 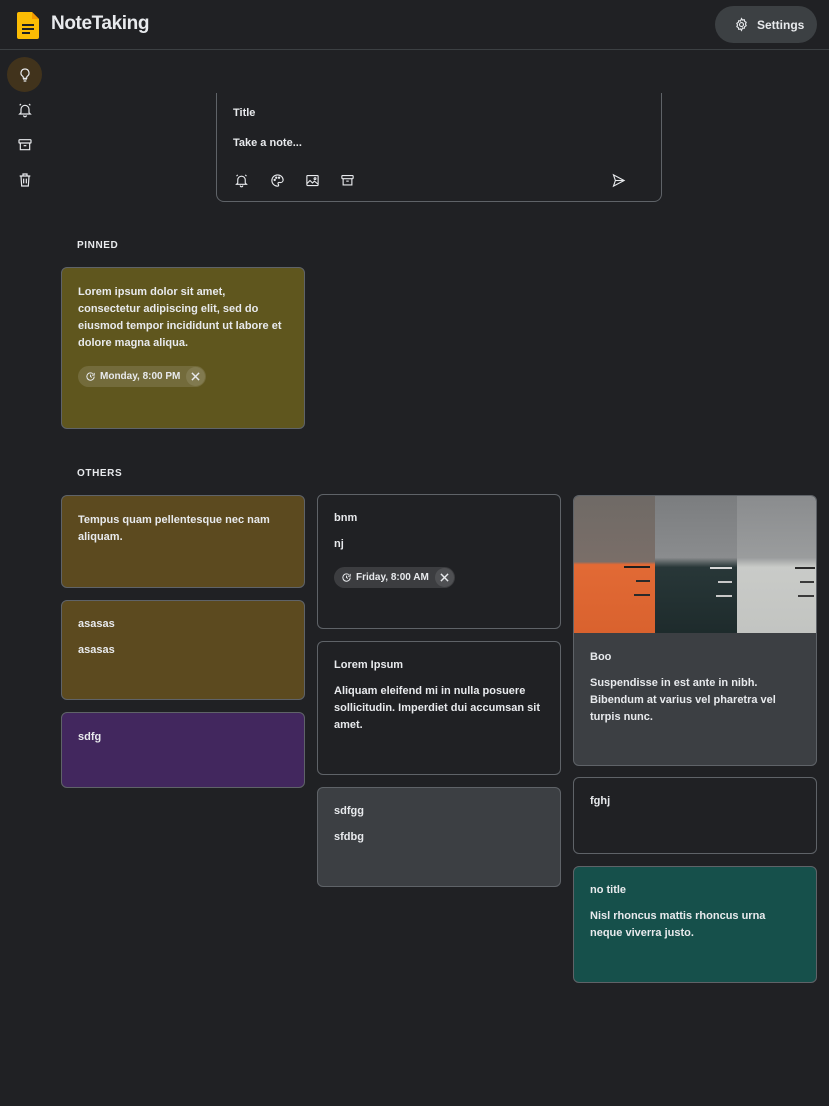 I want to click on app-header: NoteTaking Settings, so click(x=414, y=25).